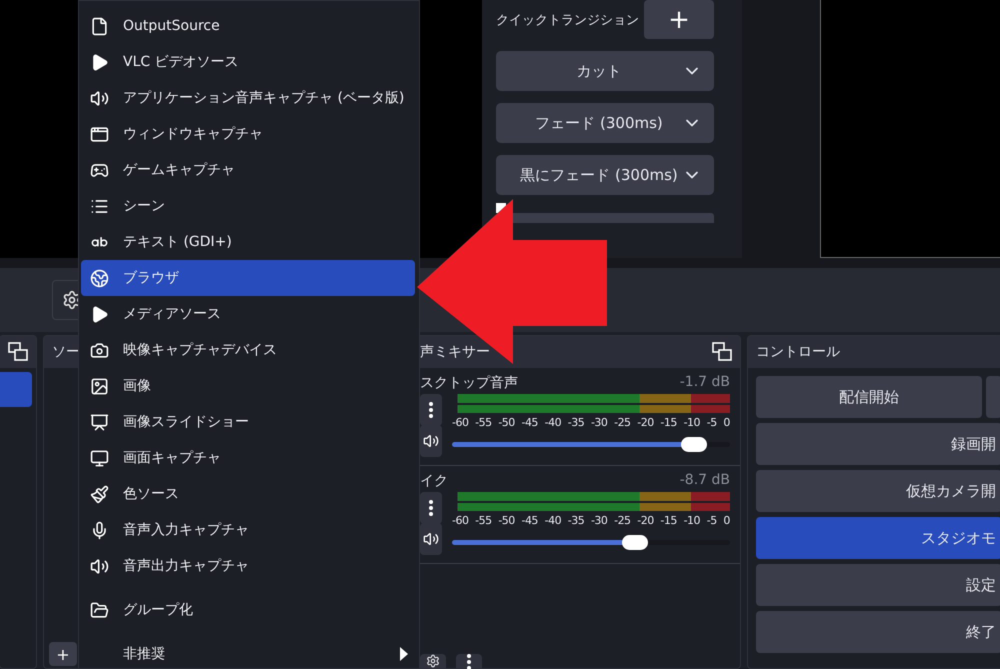  I want to click on menu-item: 映像キャプチャデバイス, so click(248, 350).